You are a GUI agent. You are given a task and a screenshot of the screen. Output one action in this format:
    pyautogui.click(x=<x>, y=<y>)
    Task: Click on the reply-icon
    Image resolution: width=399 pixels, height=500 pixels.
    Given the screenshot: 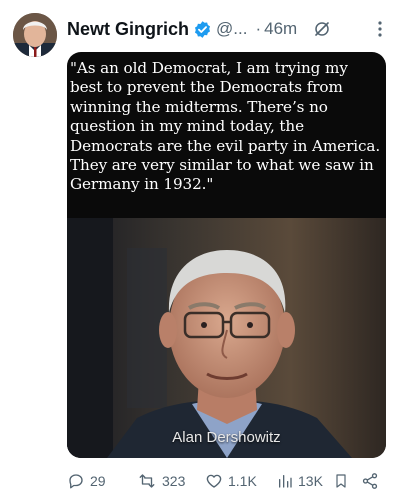 What is the action you would take?
    pyautogui.click(x=76, y=481)
    